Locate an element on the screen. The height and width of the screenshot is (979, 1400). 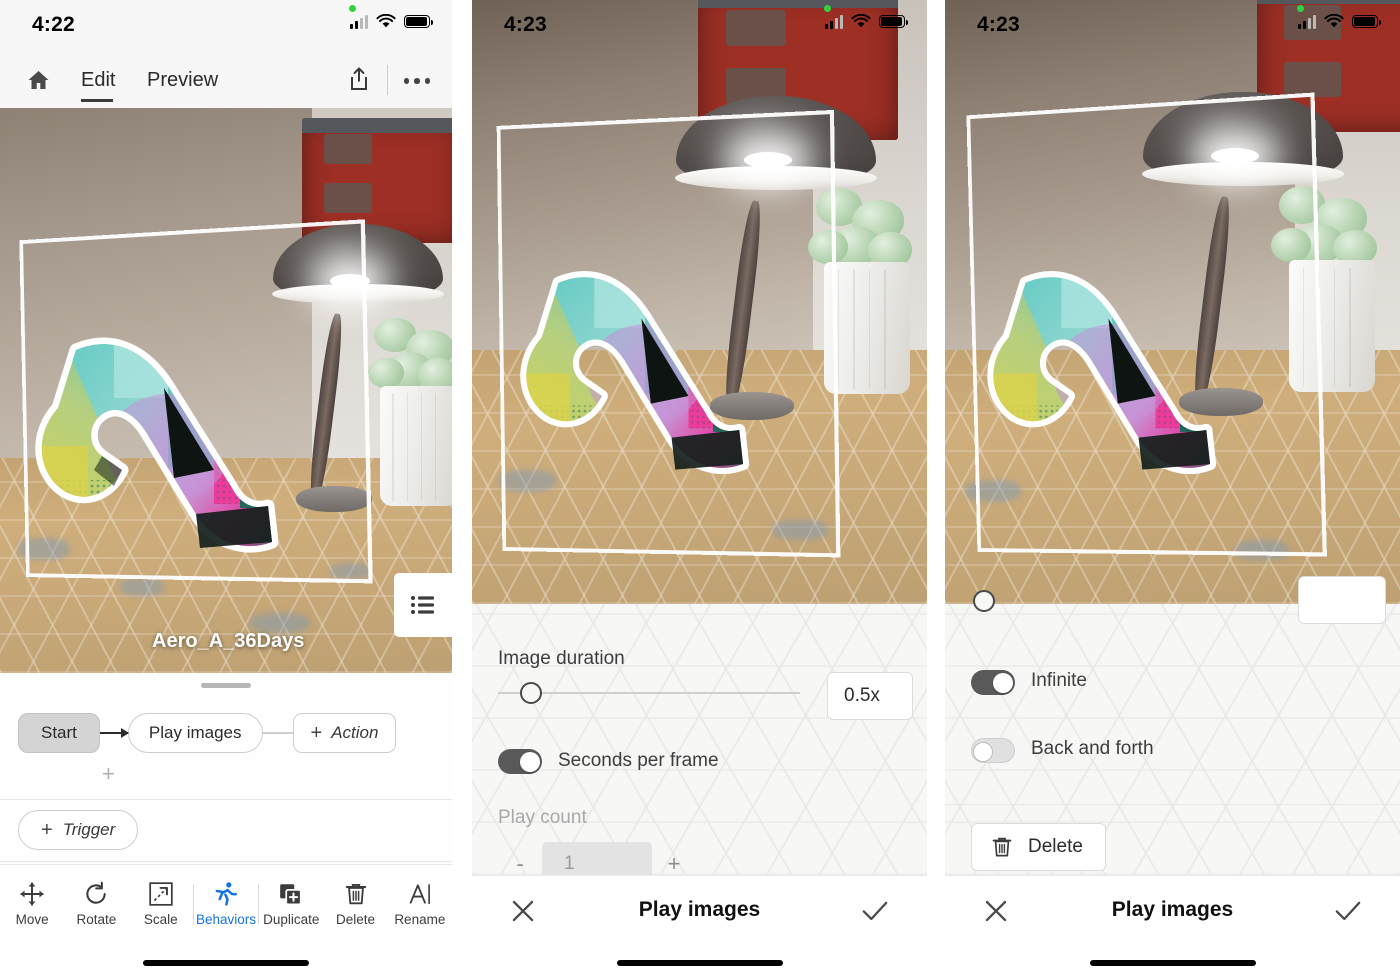
infinite-toggle is located at coordinates (993, 682).